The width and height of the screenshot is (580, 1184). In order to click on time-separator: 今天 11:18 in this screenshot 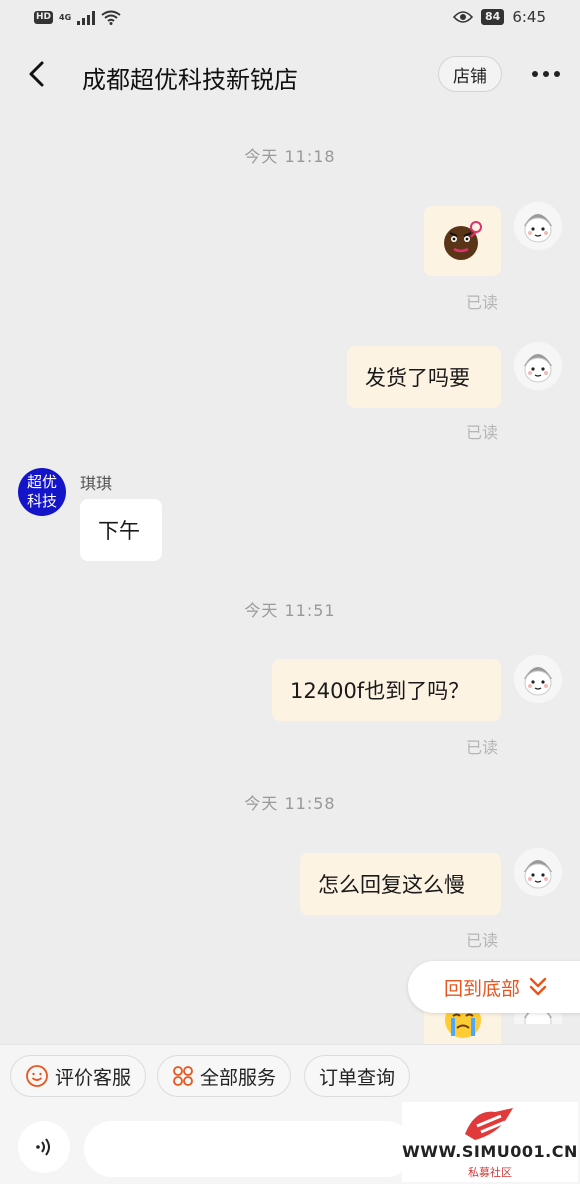, I will do `click(290, 156)`.